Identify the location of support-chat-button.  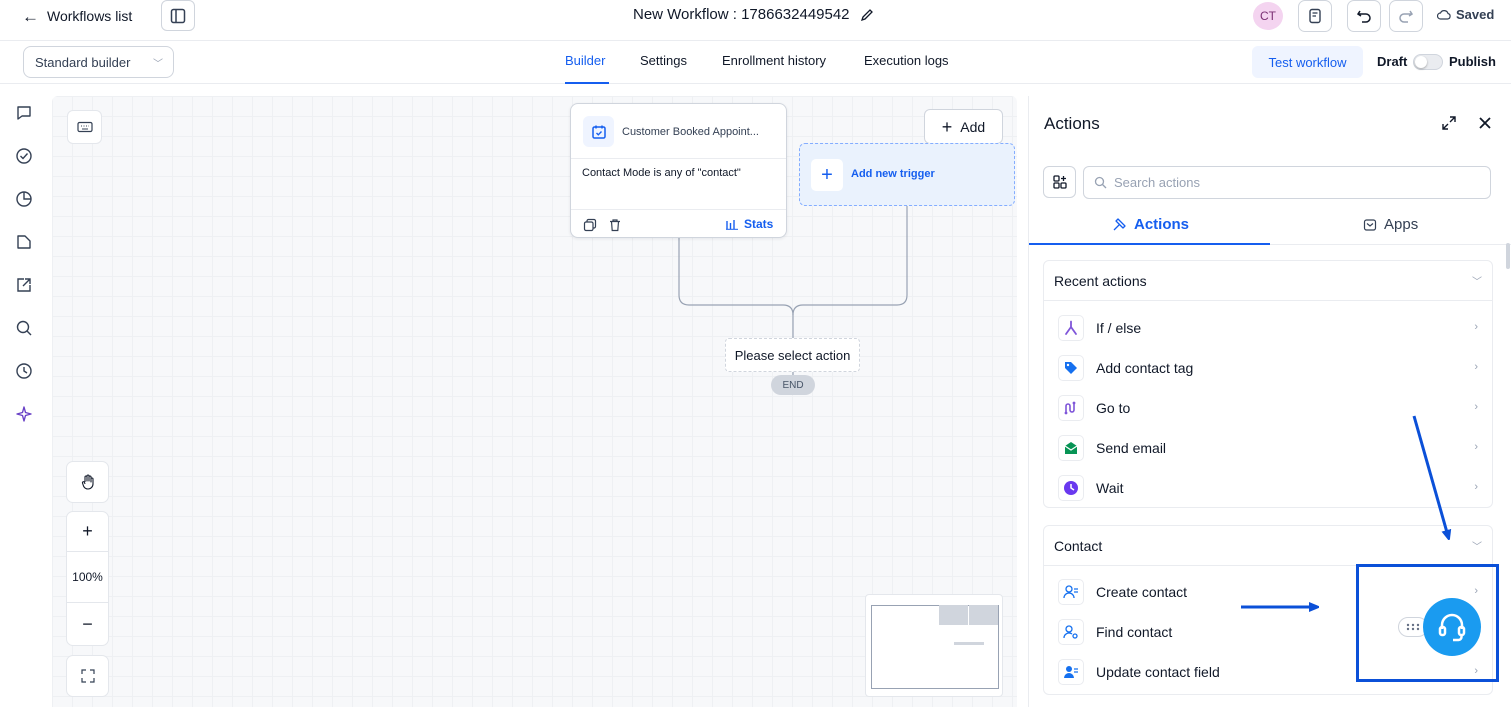
(1452, 627).